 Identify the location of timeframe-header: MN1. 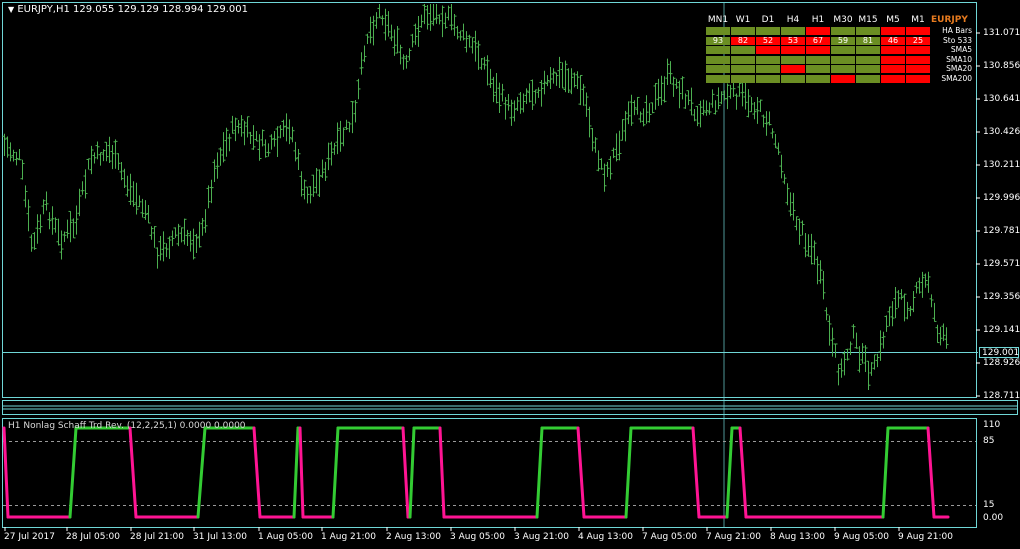
(718, 20).